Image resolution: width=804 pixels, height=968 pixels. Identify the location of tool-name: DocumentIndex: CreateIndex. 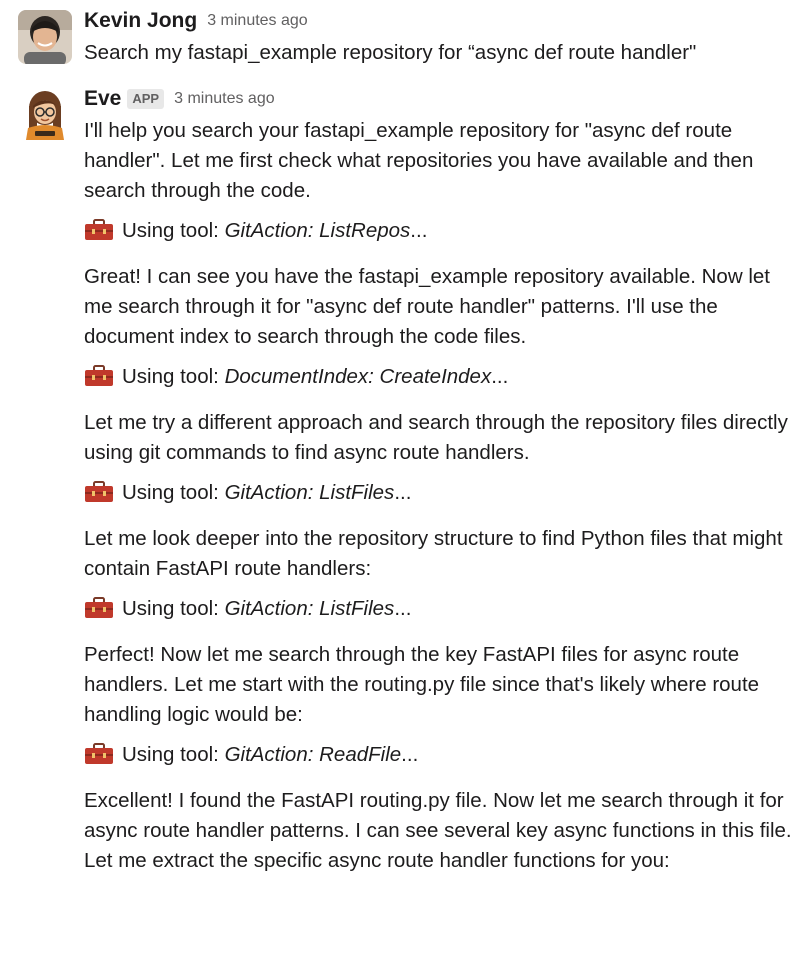
(358, 376).